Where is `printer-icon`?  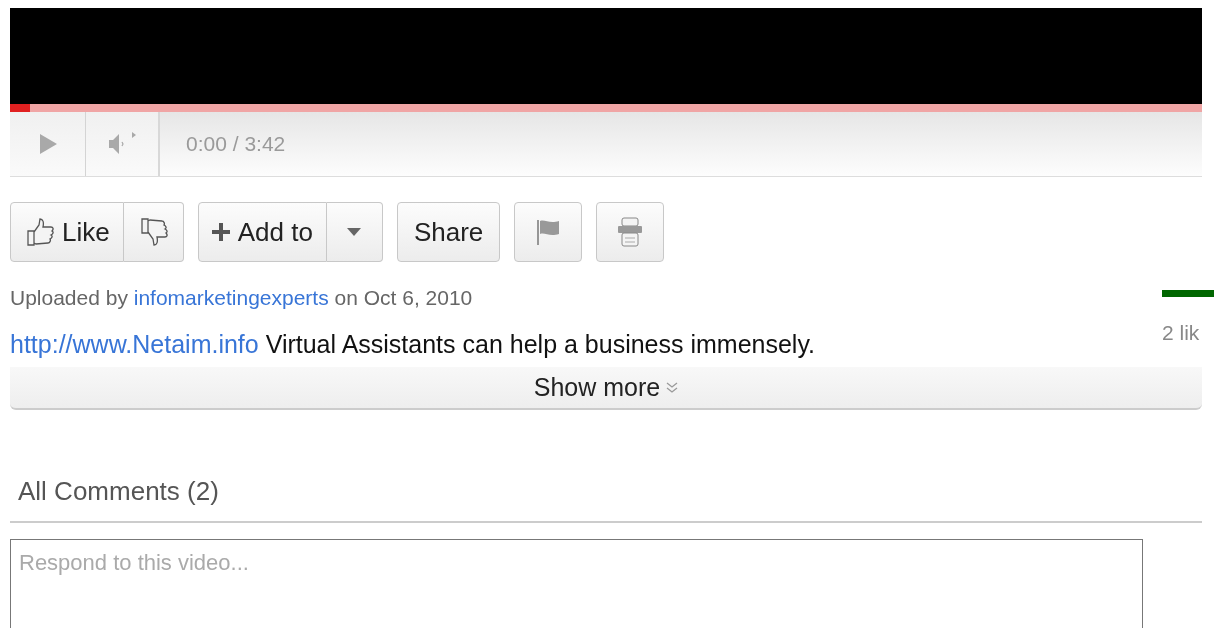 printer-icon is located at coordinates (630, 232).